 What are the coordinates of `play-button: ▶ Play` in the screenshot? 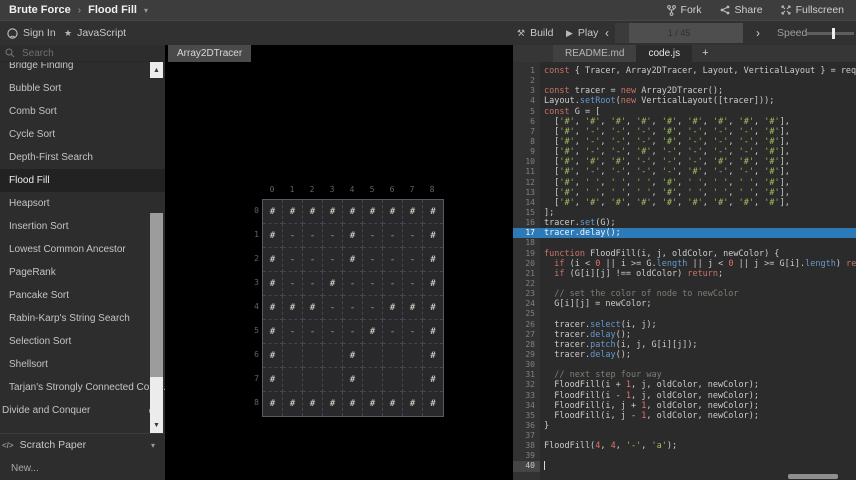 It's located at (582, 33).